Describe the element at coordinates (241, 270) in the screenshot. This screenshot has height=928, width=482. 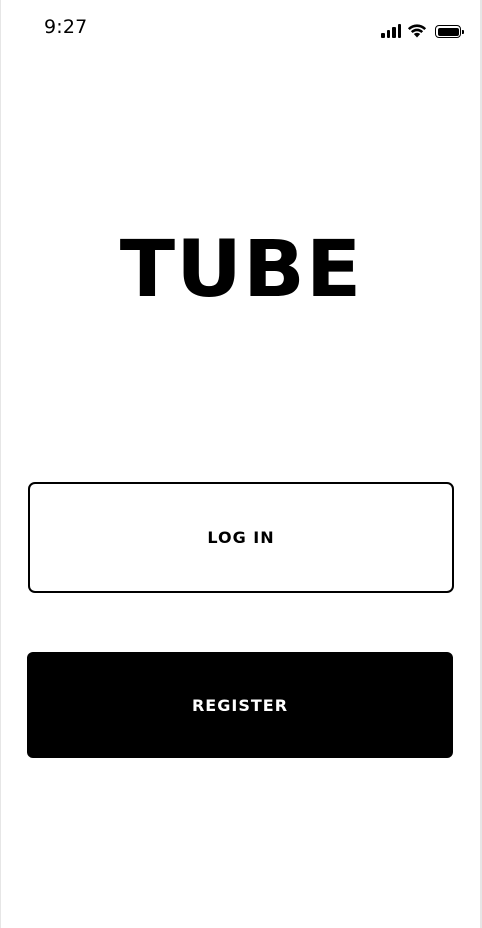
I see `app-logo: TUBE` at that location.